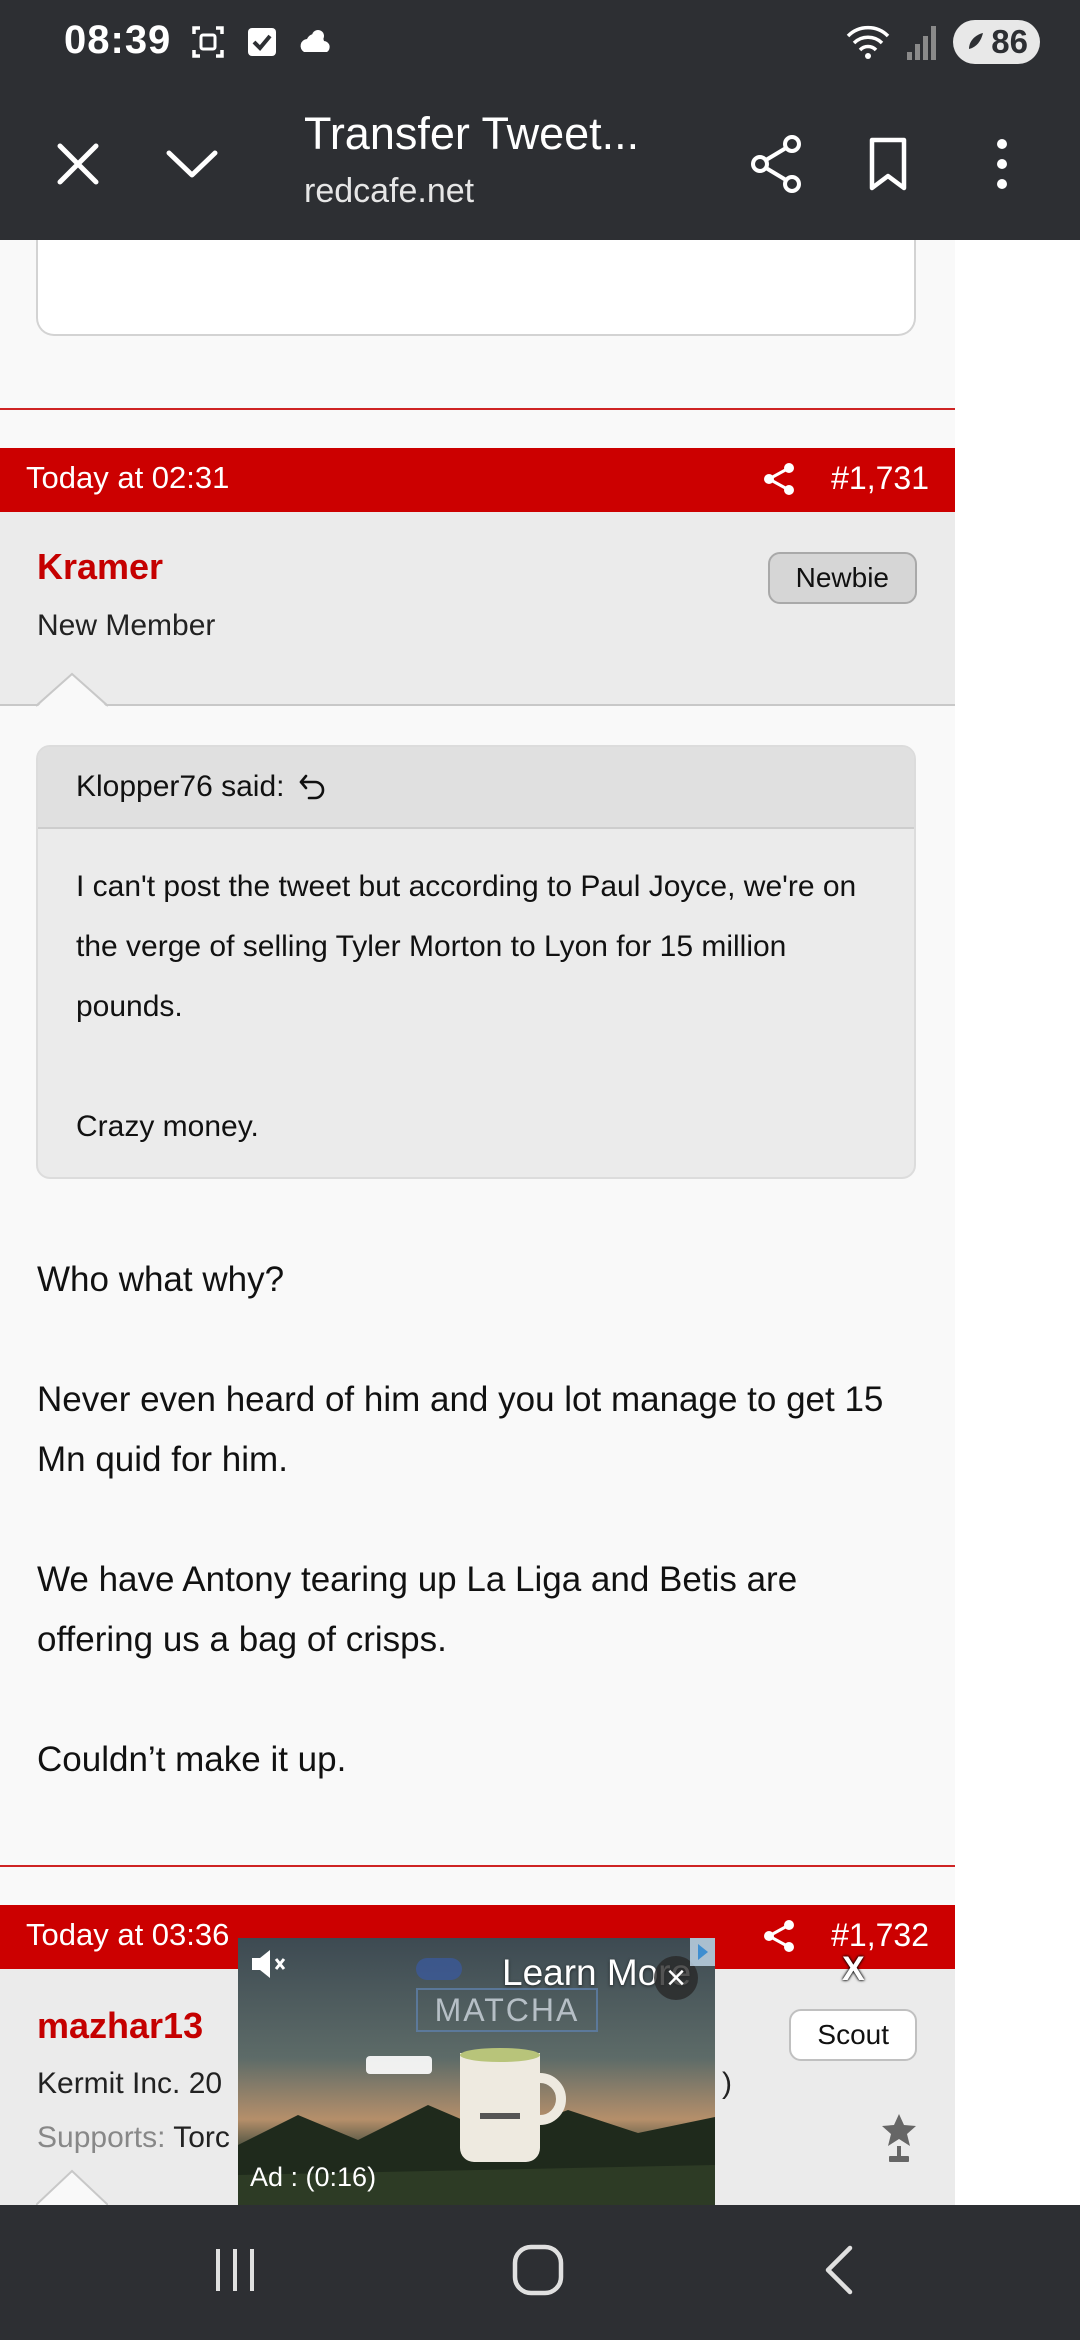 This screenshot has width=1080, height=2340. Describe the element at coordinates (922, 43) in the screenshot. I see `signal-icon` at that location.